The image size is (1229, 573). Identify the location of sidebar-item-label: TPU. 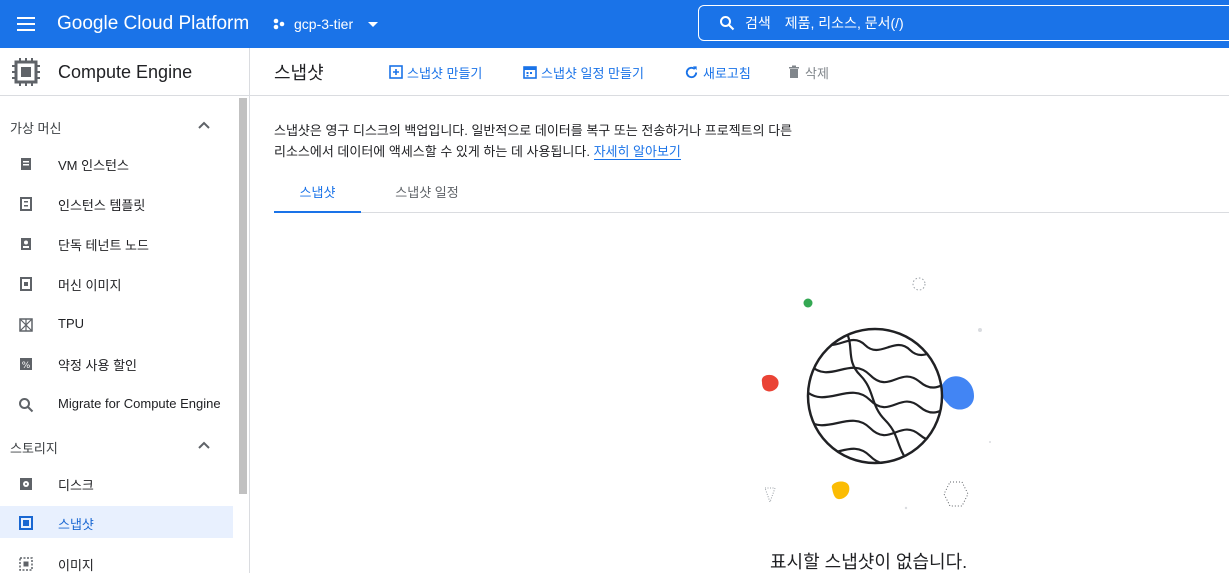
(71, 323).